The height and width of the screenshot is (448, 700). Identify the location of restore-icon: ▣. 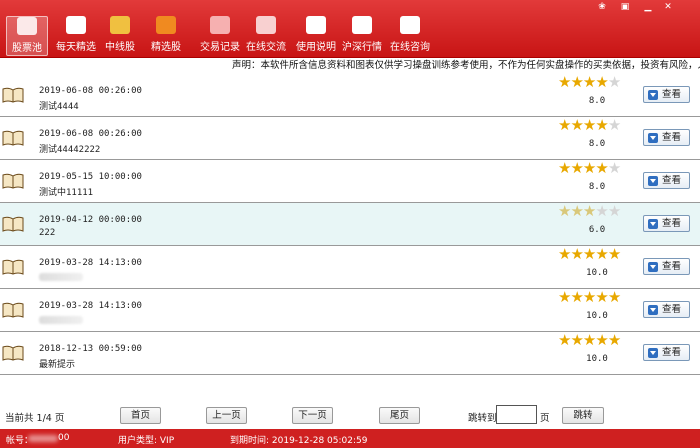
(625, 7).